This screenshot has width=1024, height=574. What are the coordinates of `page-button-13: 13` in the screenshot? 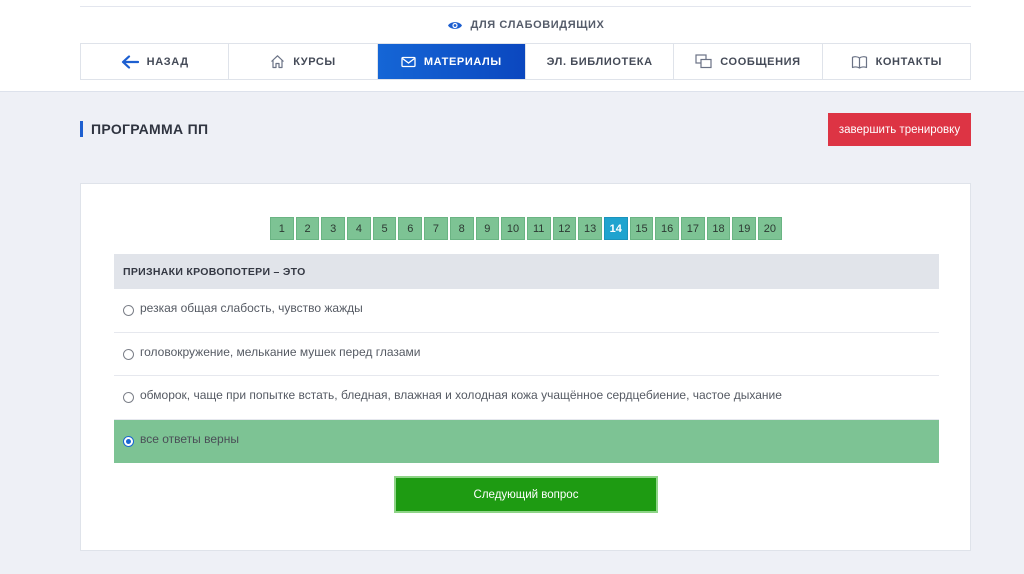 It's located at (590, 228).